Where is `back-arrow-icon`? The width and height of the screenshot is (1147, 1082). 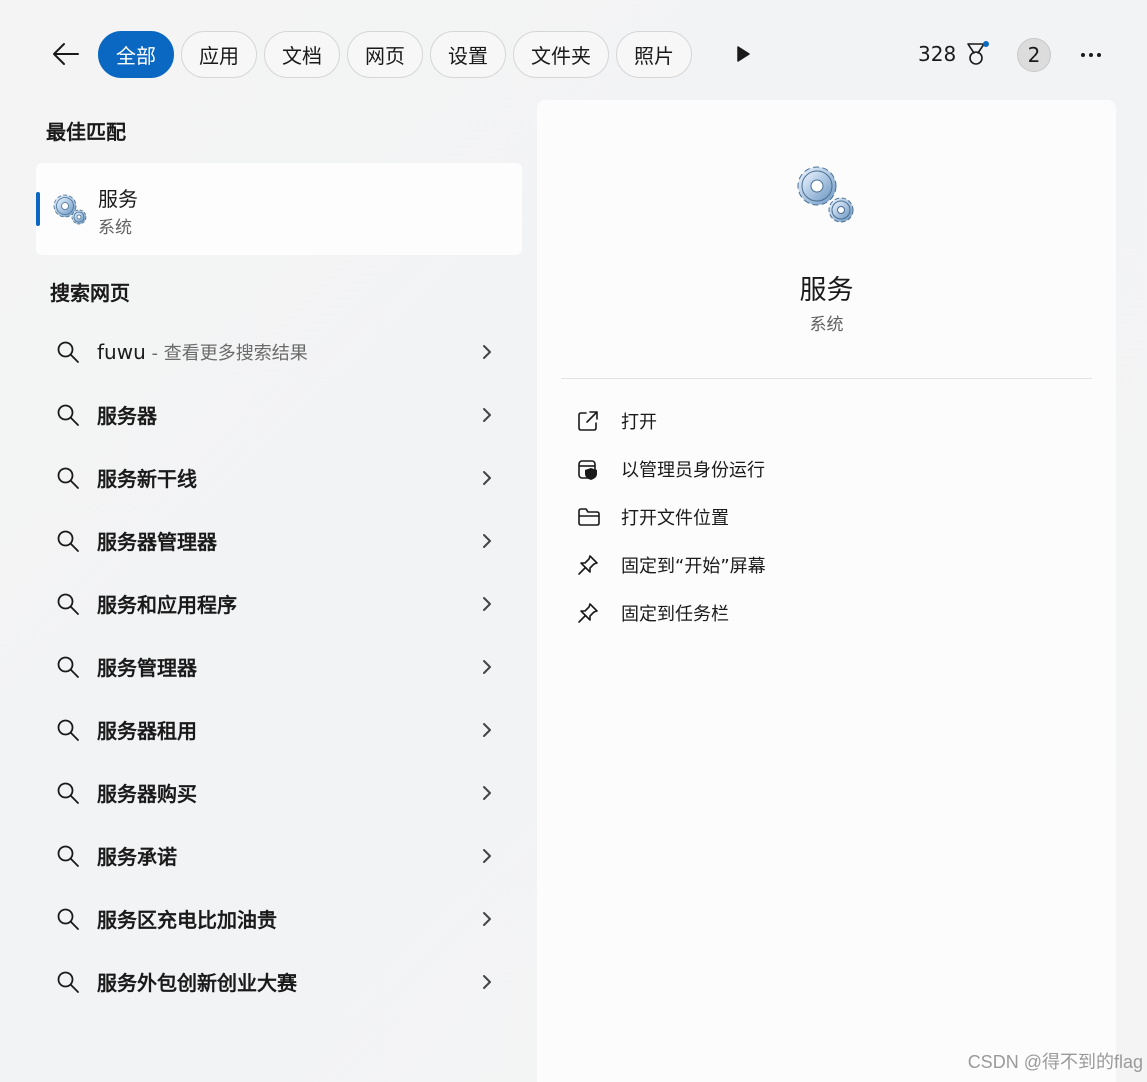 back-arrow-icon is located at coordinates (66, 54).